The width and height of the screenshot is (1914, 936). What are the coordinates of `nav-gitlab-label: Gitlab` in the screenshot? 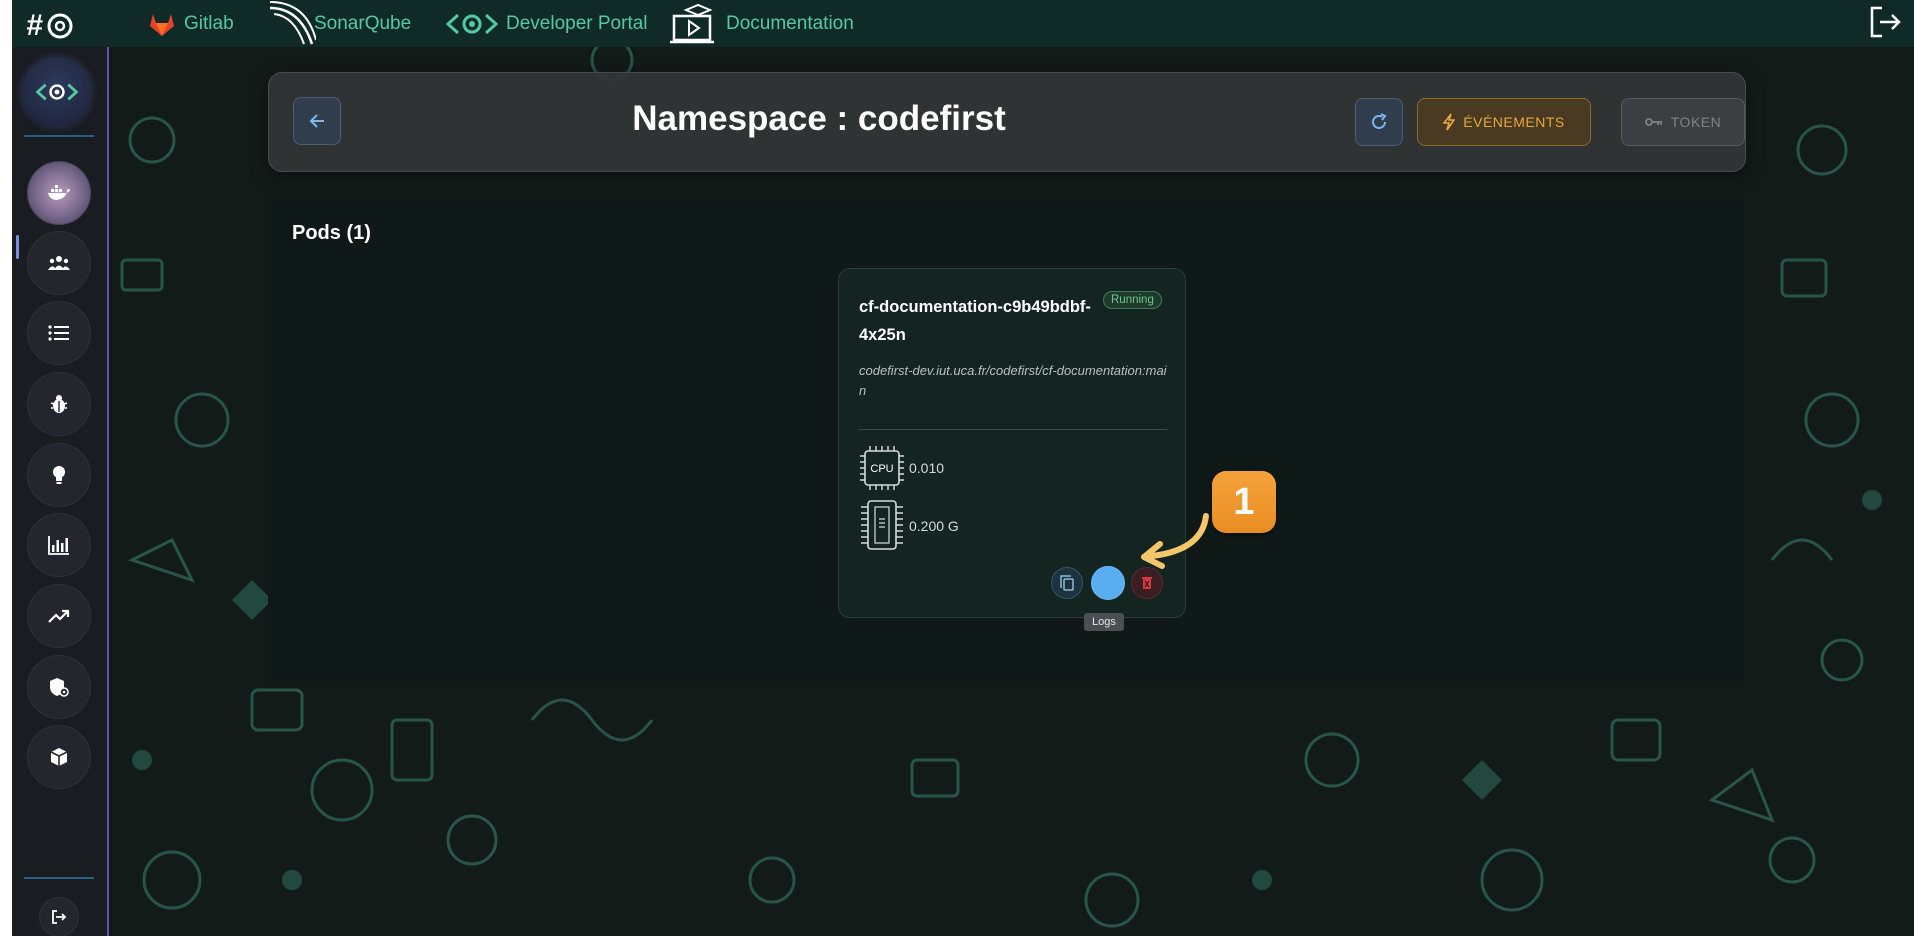 It's located at (209, 23).